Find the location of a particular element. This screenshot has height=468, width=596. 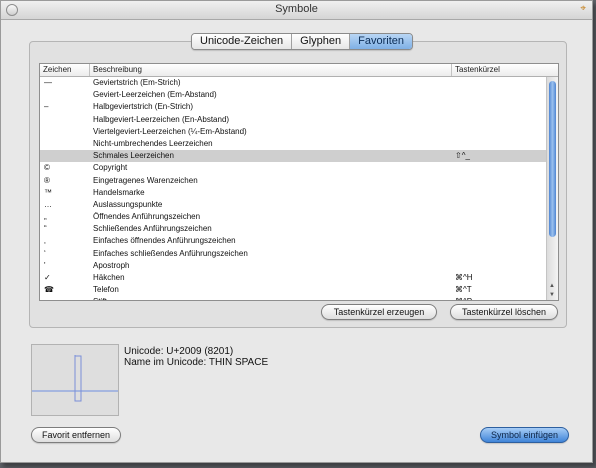

row-character: ‘ is located at coordinates (45, 253).